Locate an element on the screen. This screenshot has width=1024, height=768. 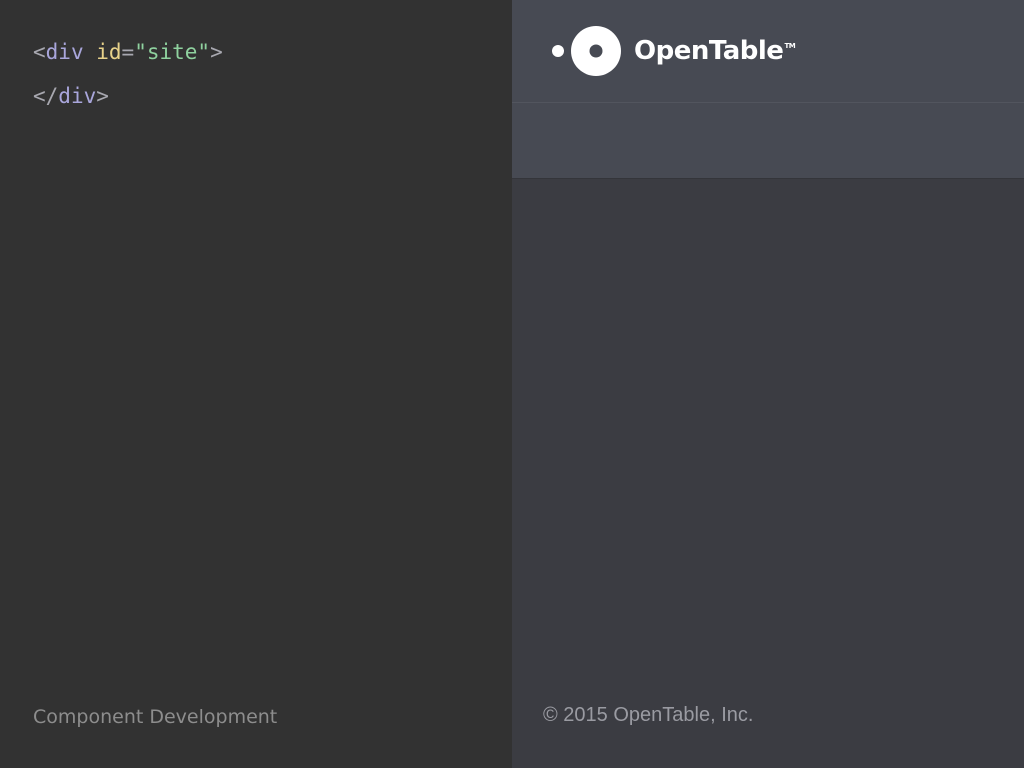
slide-caption: Component Development is located at coordinates (155, 717).